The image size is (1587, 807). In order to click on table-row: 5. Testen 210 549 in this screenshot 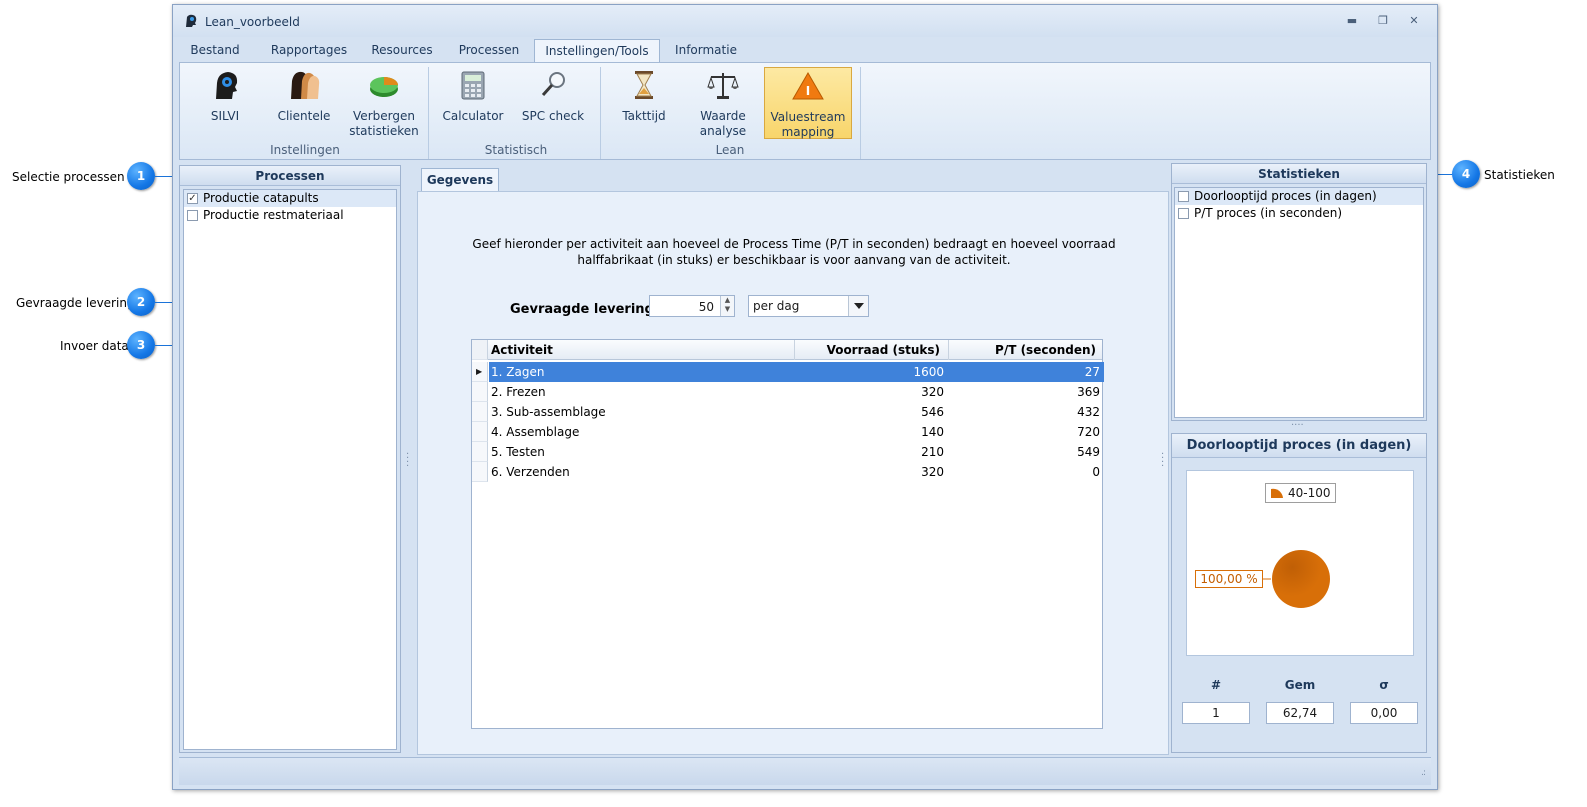, I will do `click(787, 452)`.